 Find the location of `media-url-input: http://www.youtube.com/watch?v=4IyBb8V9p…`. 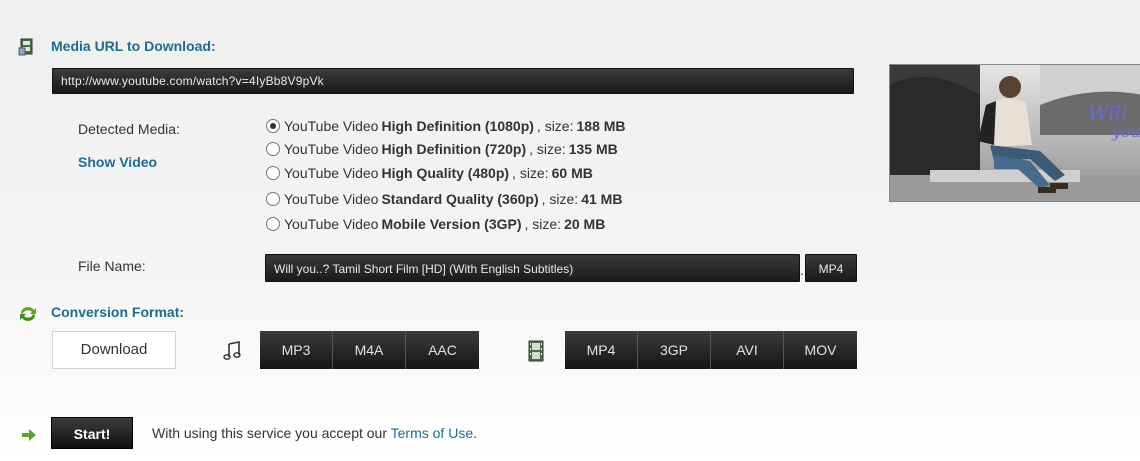

media-url-input: http://www.youtube.com/watch?v=4IyBb8V9p… is located at coordinates (453, 81).